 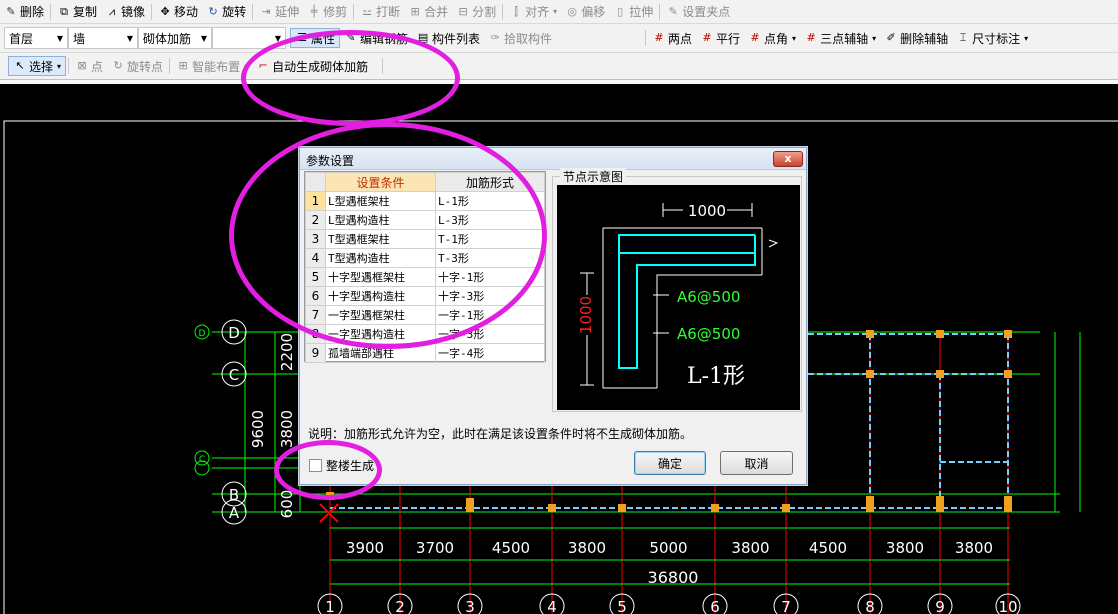 What do you see at coordinates (212, 66) in the screenshot?
I see `smart-layout-button: ⊞ 智能布置 ▾` at bounding box center [212, 66].